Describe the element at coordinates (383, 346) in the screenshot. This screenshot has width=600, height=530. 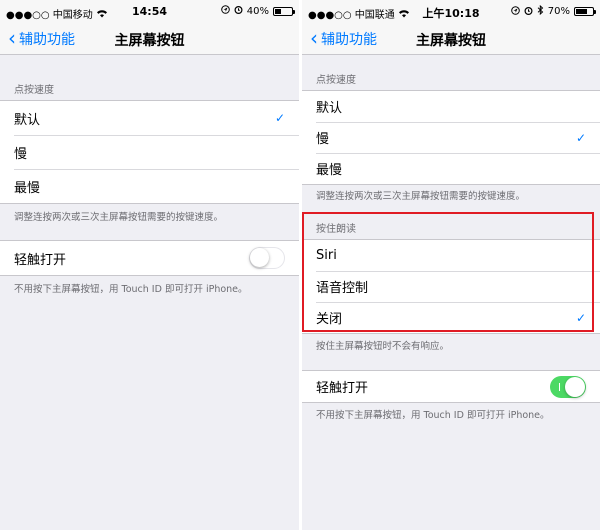
I see `section-footer-hold: 按住主屏幕按钮时不会有响应。` at that location.